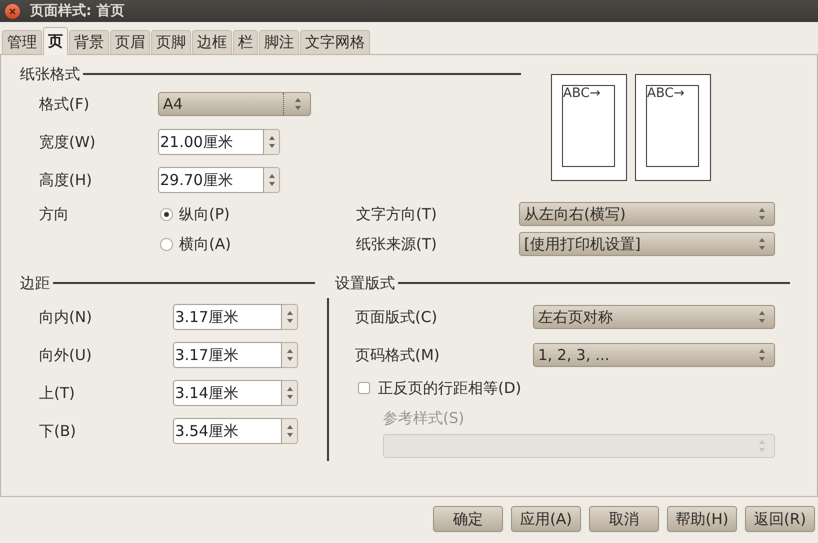 This screenshot has height=543, width=818. Describe the element at coordinates (68, 142) in the screenshot. I see `field-label: 宽度(W)` at that location.